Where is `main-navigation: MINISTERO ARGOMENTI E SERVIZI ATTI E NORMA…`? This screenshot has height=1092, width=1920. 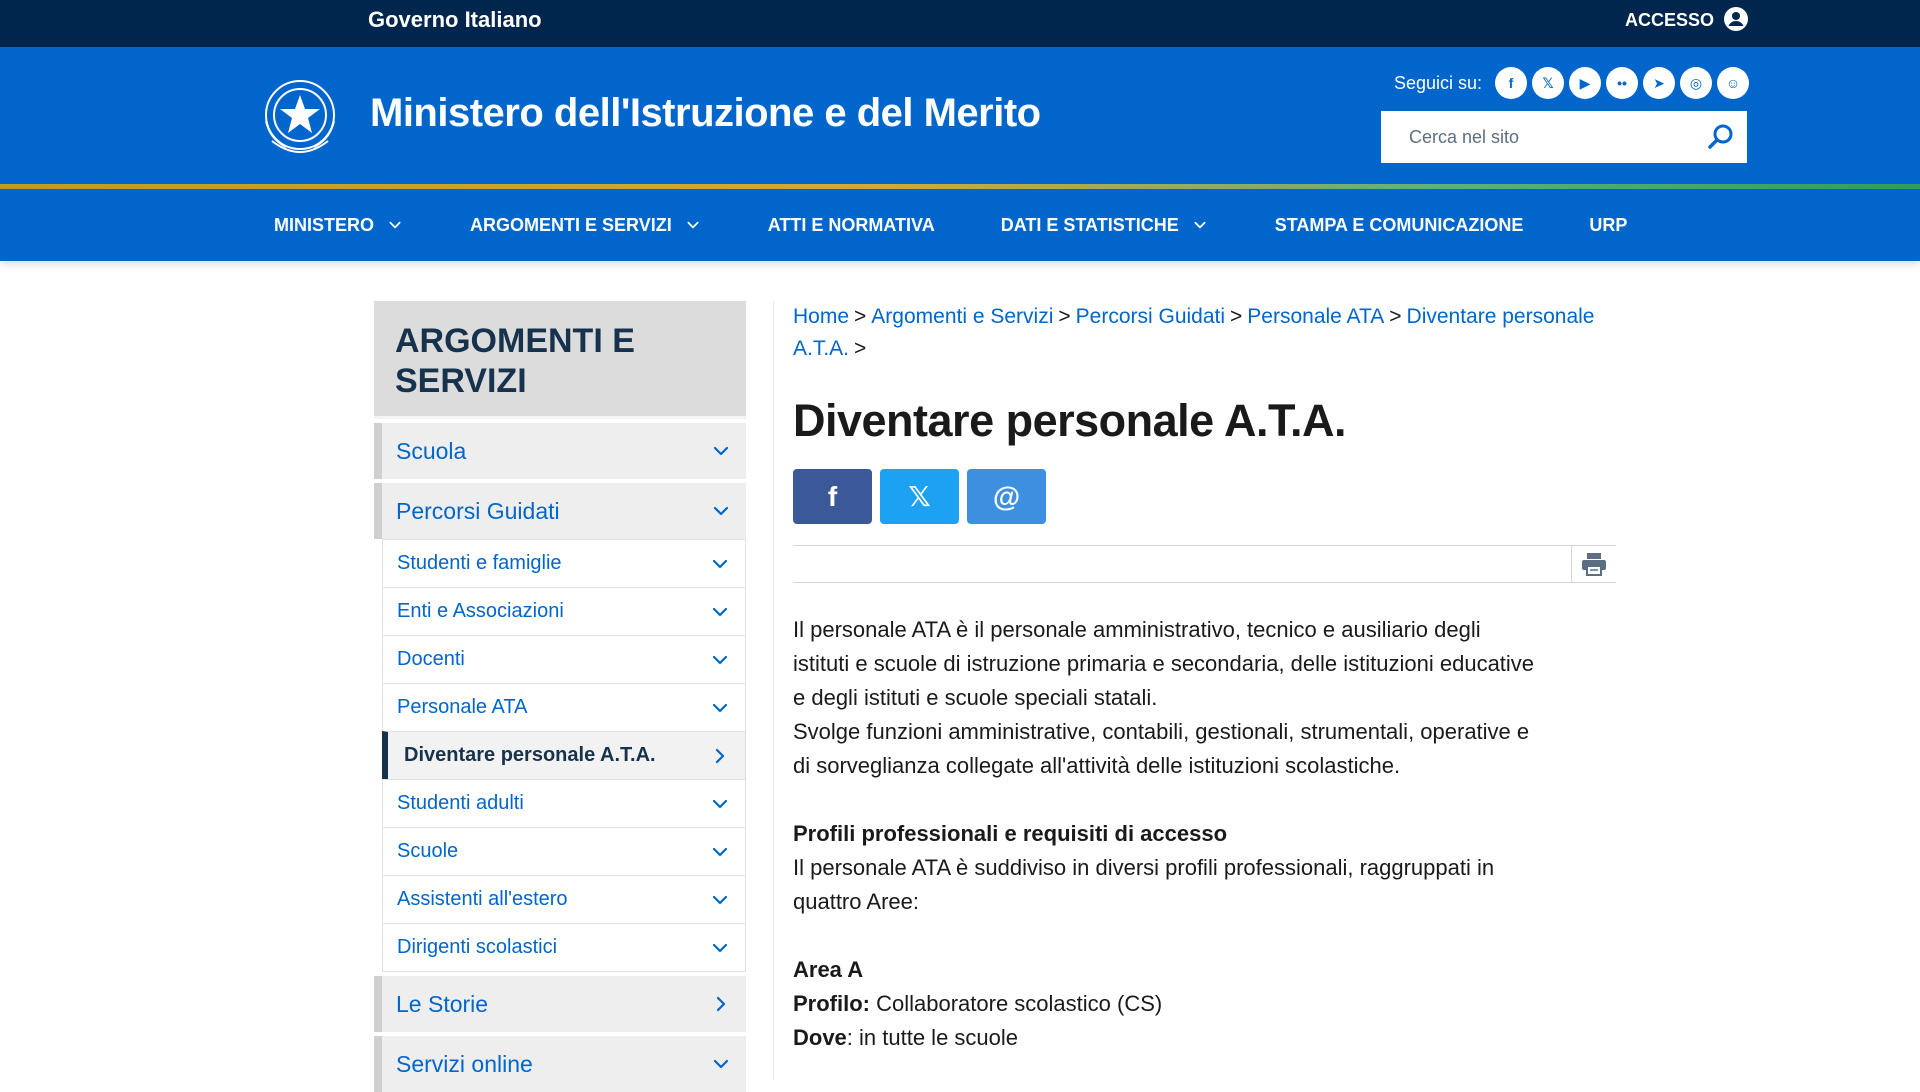
main-navigation: MINISTERO ARGOMENTI E SERVIZI ATTI E NORMA… is located at coordinates (960, 225).